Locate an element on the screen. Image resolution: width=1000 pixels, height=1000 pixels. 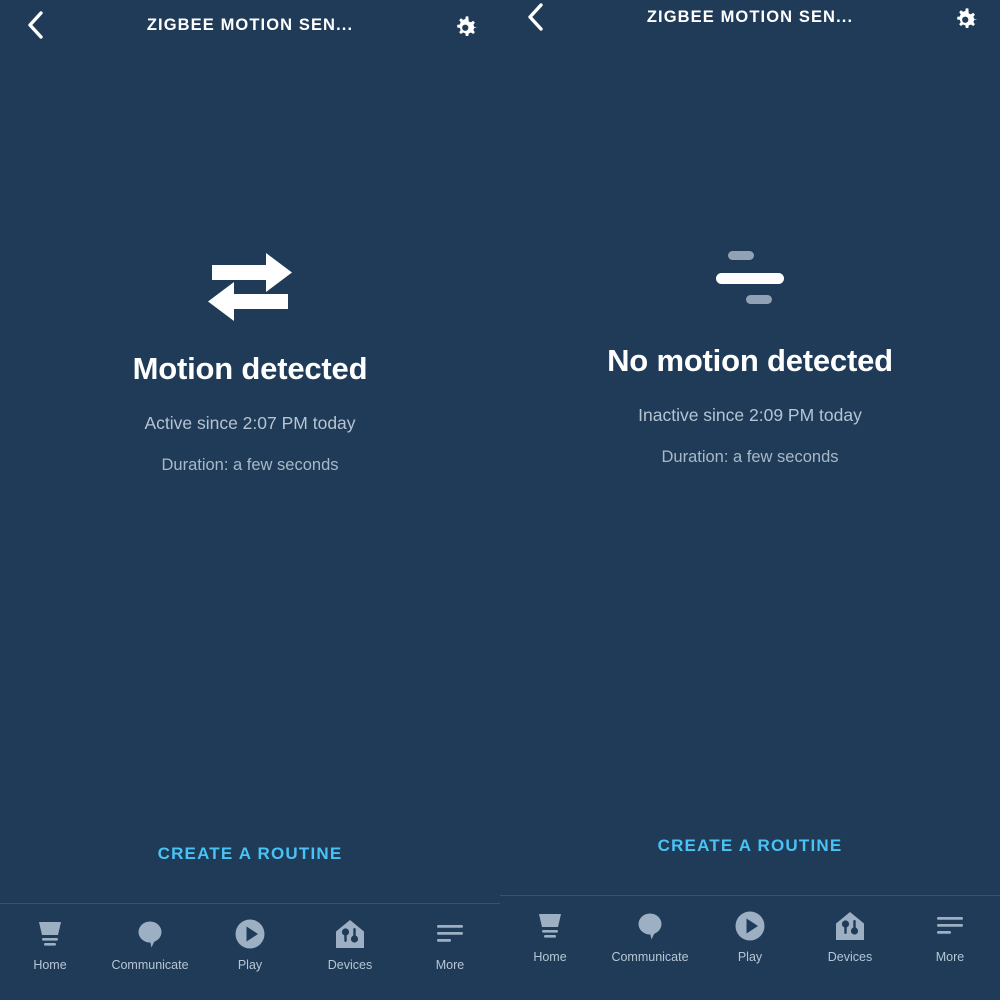
status-title: No motion detected is located at coordinates (750, 360).